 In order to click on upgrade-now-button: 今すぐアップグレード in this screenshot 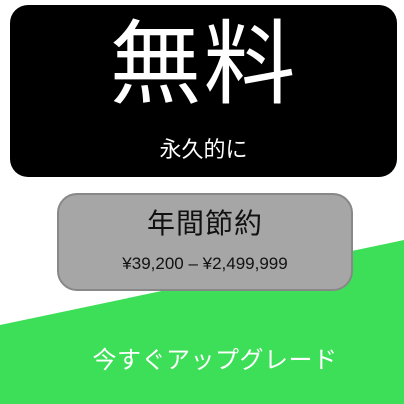, I will do `click(215, 360)`.